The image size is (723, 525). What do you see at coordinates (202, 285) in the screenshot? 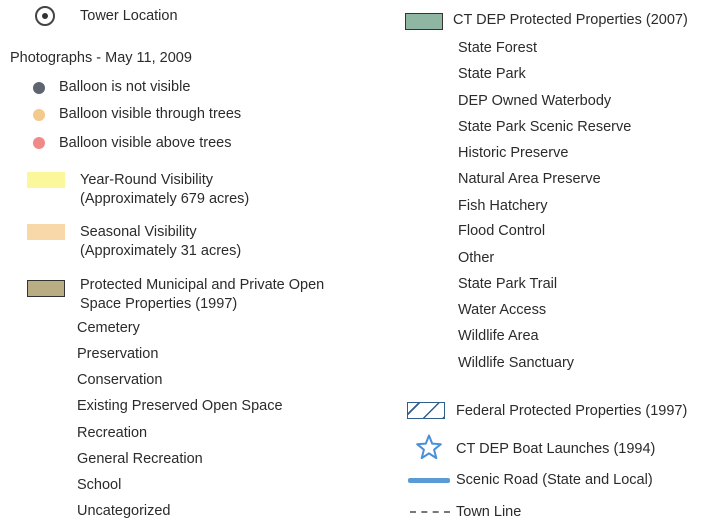
I see `municipal-label-line1: Protected Municipal and Private Open` at bounding box center [202, 285].